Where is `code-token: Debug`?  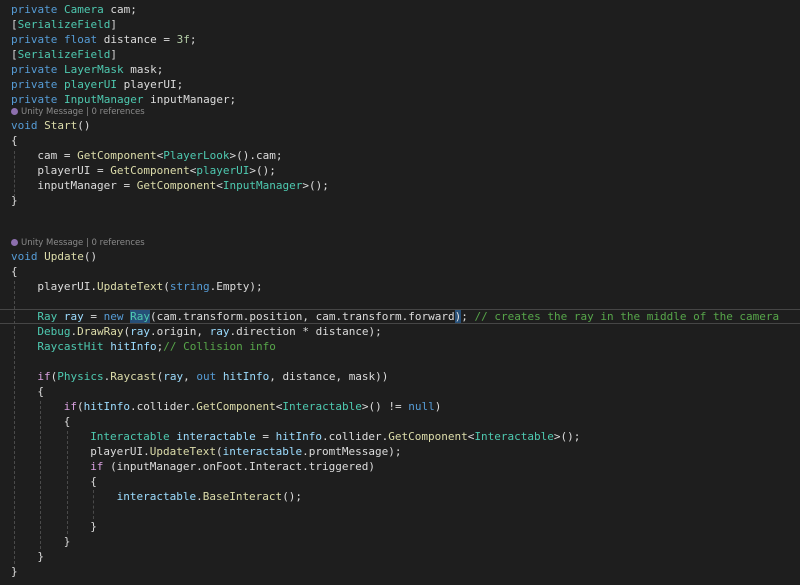
code-token: Debug is located at coordinates (54, 331).